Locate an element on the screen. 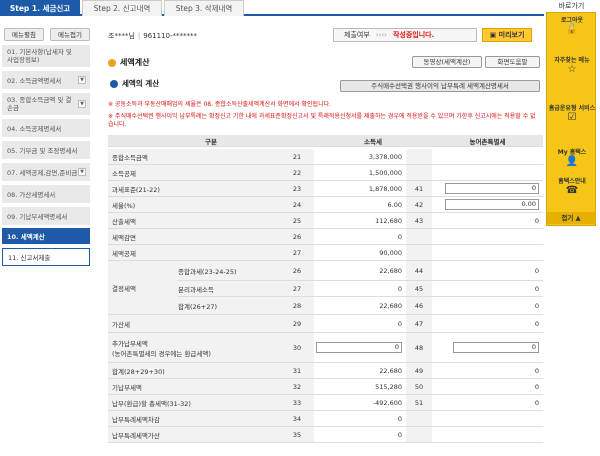 The image size is (600, 456). section-title: 세액계산 is located at coordinates (128, 62).